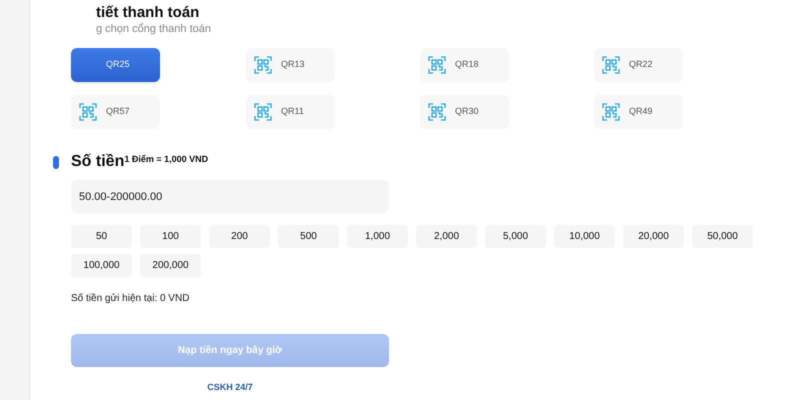 The height and width of the screenshot is (400, 800). Describe the element at coordinates (97, 162) in the screenshot. I see `section-heading: Số tiền` at that location.